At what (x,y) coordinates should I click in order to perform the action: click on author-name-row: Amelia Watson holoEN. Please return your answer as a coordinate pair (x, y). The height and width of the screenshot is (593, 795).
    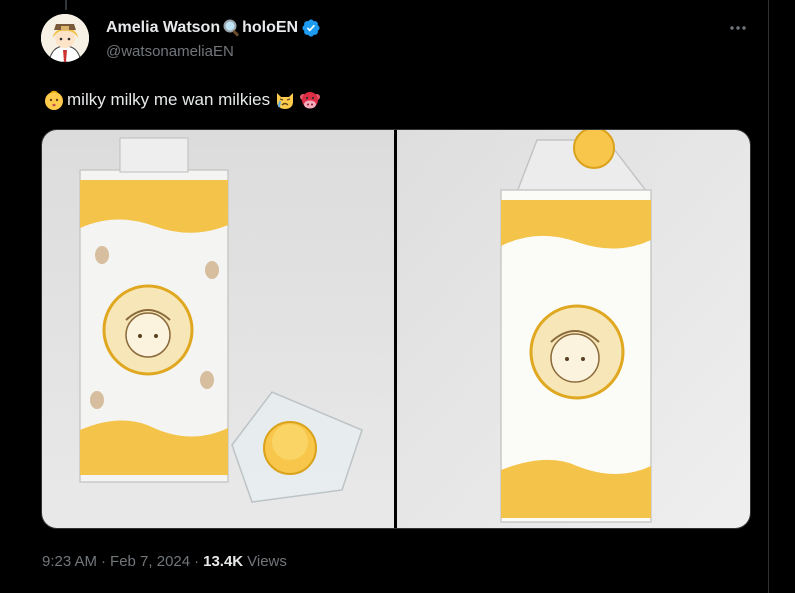
    Looking at the image, I should click on (213, 28).